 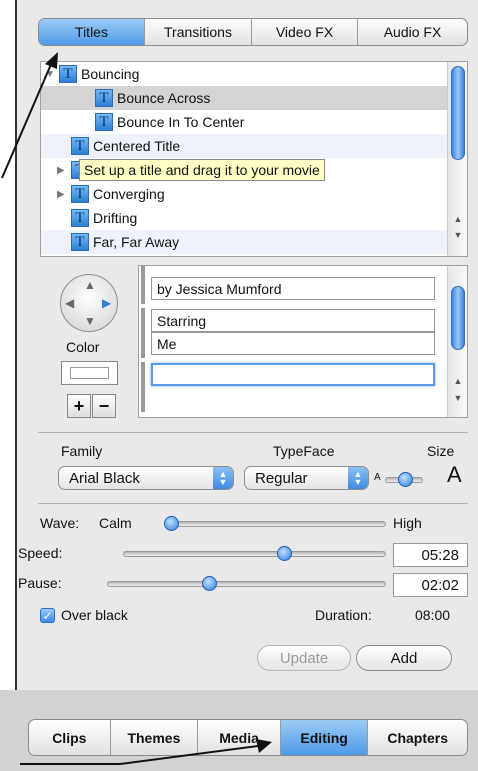 I want to click on list-item: T Centered Title, so click(x=244, y=146).